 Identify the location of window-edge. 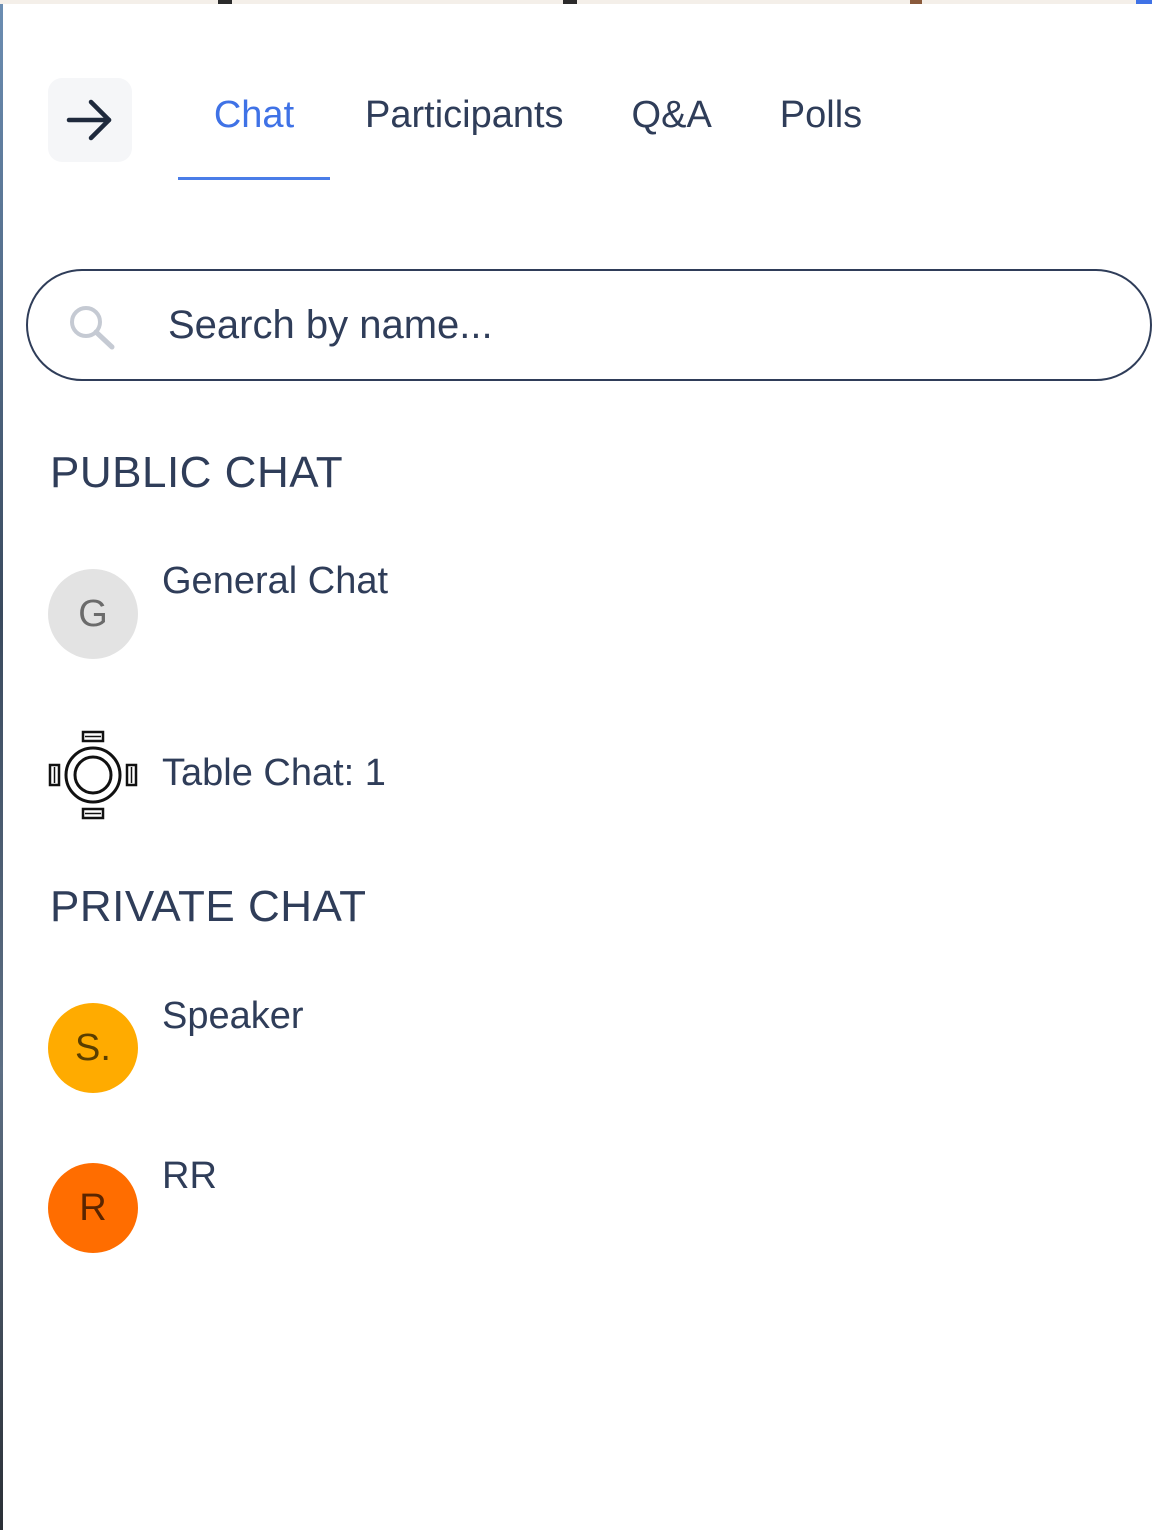
(1, 765).